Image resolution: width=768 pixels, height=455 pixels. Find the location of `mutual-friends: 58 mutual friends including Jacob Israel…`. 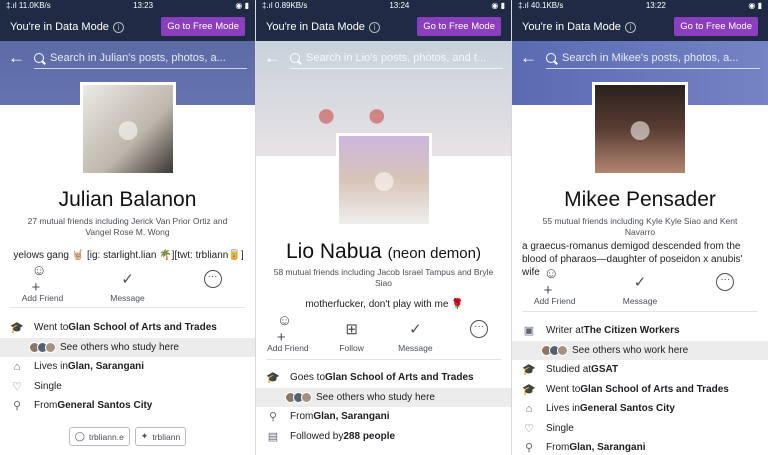

mutual-friends: 58 mutual friends including Jacob Israel… is located at coordinates (383, 278).